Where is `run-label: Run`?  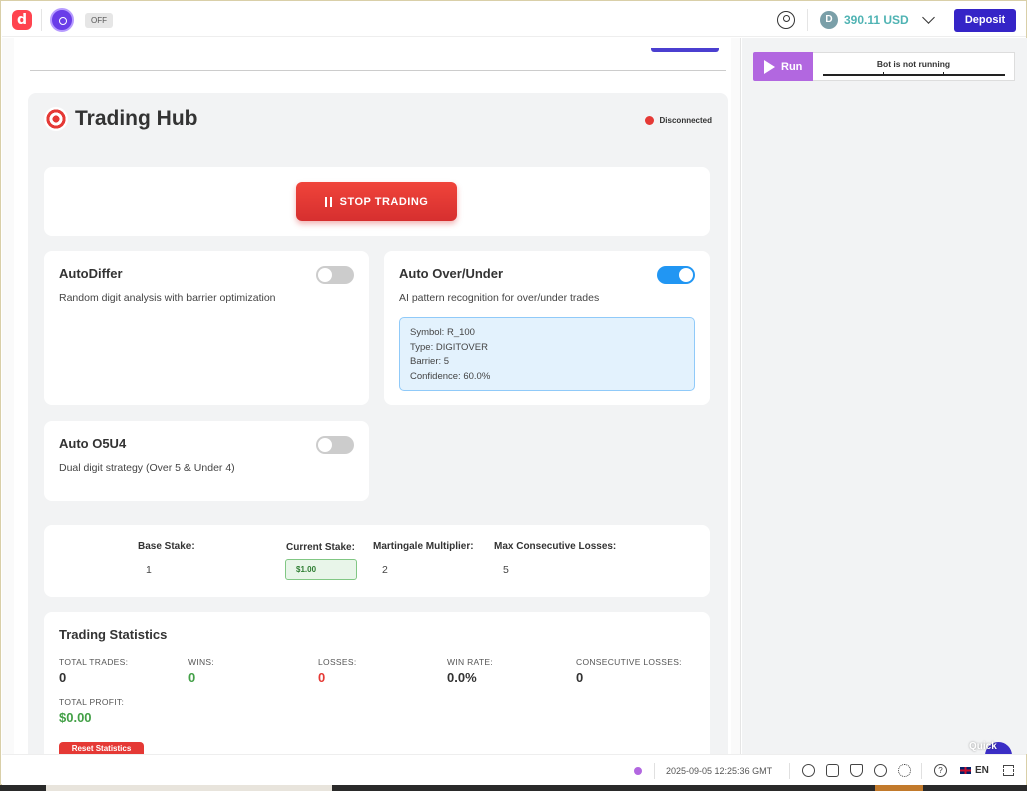
run-label: Run is located at coordinates (792, 66).